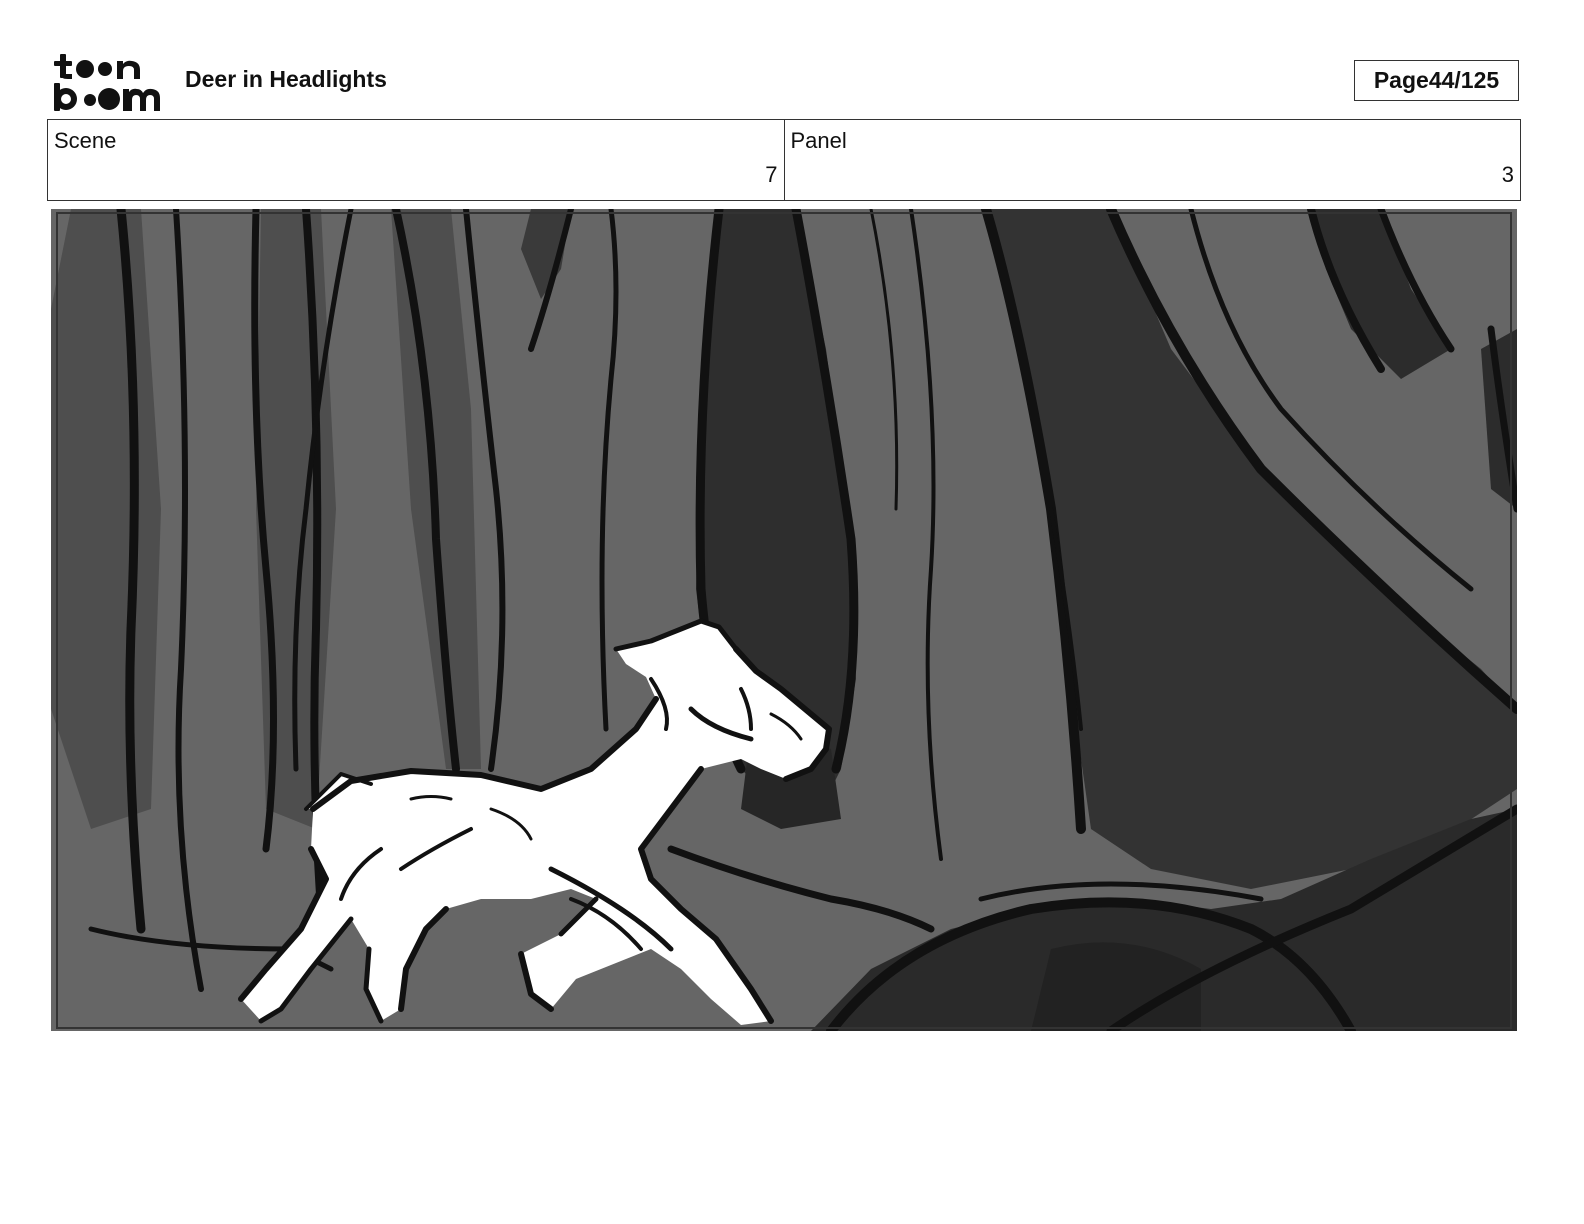  Describe the element at coordinates (85, 140) in the screenshot. I see `scene-label: Scene` at that location.